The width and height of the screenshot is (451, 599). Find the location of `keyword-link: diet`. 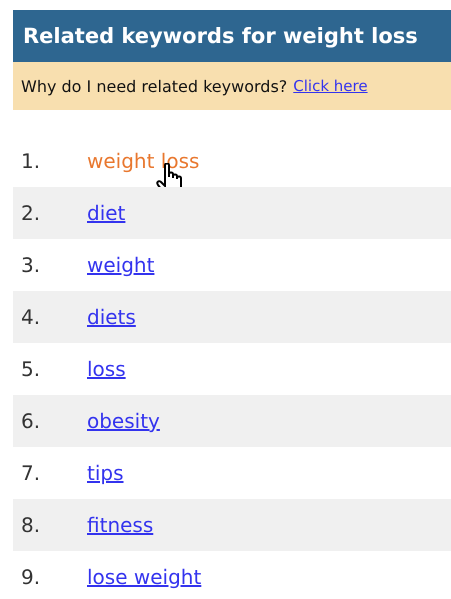

keyword-link: diet is located at coordinates (106, 213).